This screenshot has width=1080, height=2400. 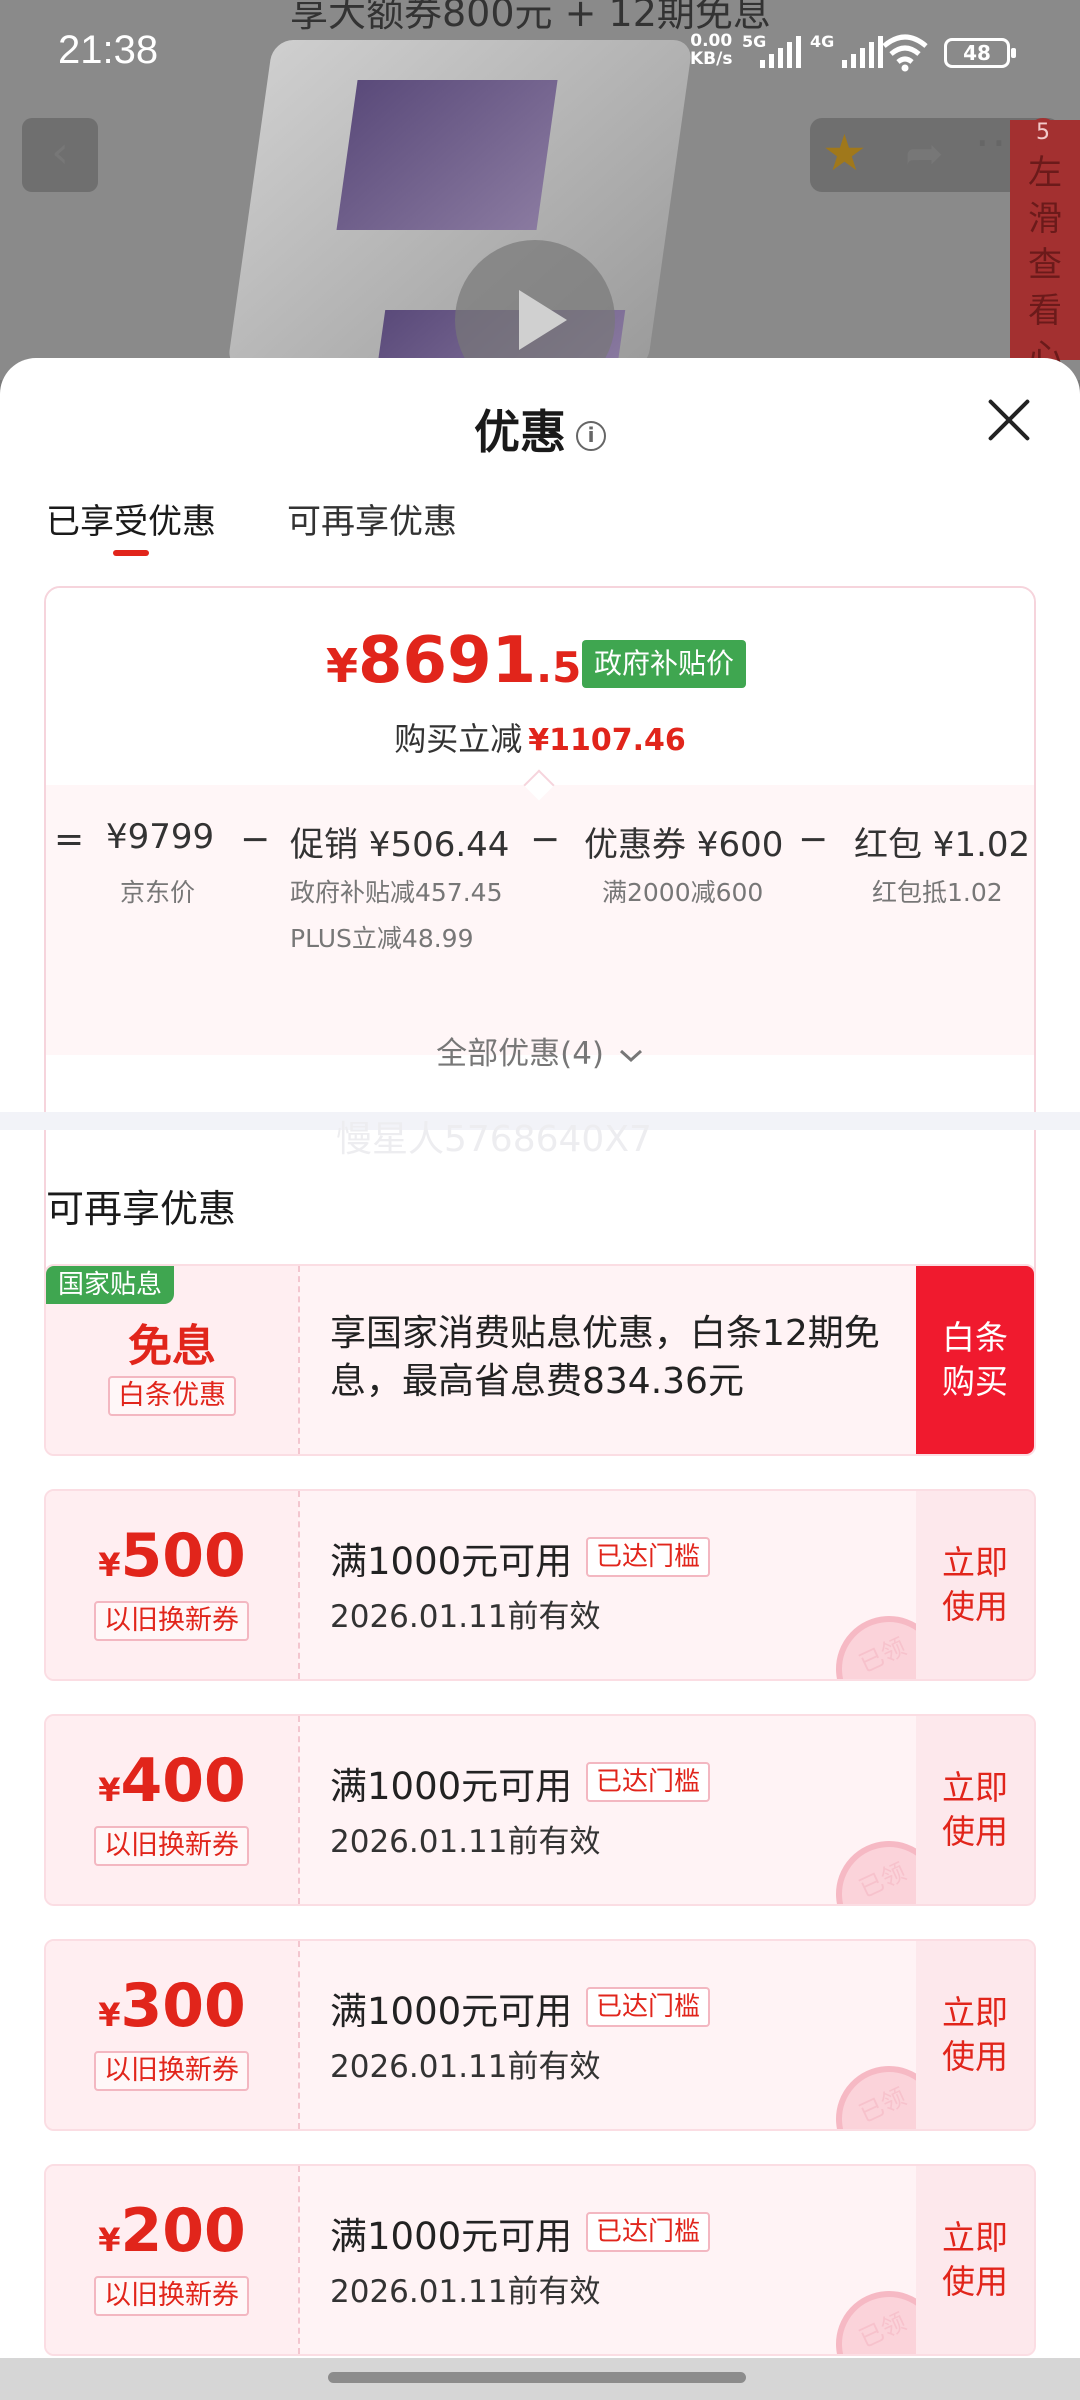 What do you see at coordinates (664, 664) in the screenshot?
I see `gov-subsidy-tag: 政府补贴价` at bounding box center [664, 664].